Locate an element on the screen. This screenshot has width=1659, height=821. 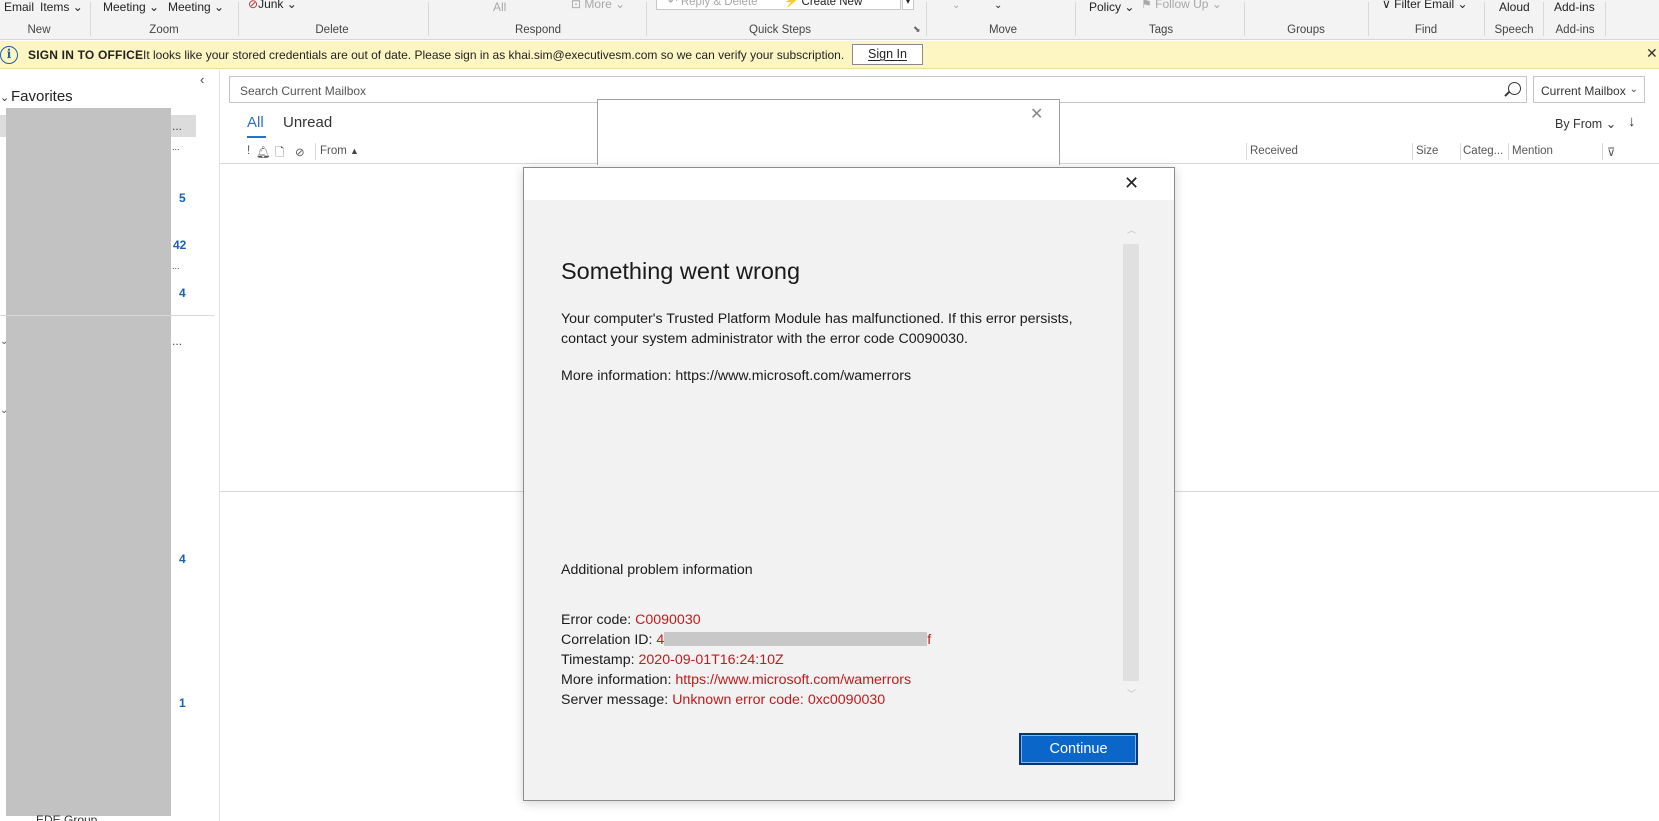
dialog-title: Something went wrong is located at coordinates (681, 271).